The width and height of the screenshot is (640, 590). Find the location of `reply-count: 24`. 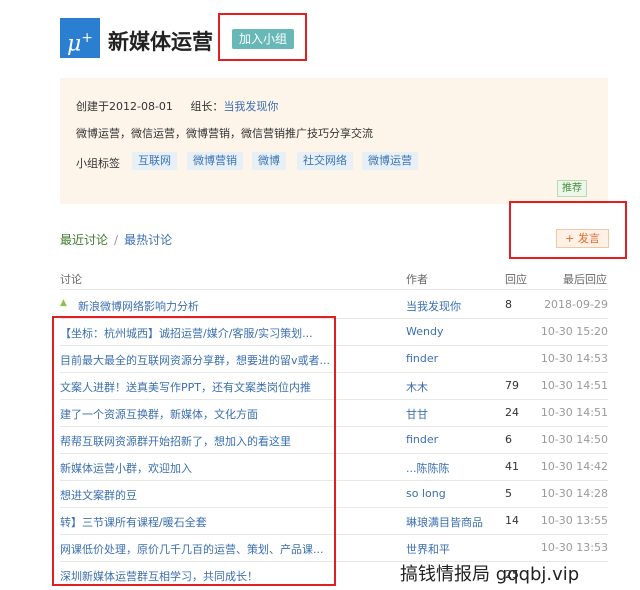

reply-count: 24 is located at coordinates (512, 412).